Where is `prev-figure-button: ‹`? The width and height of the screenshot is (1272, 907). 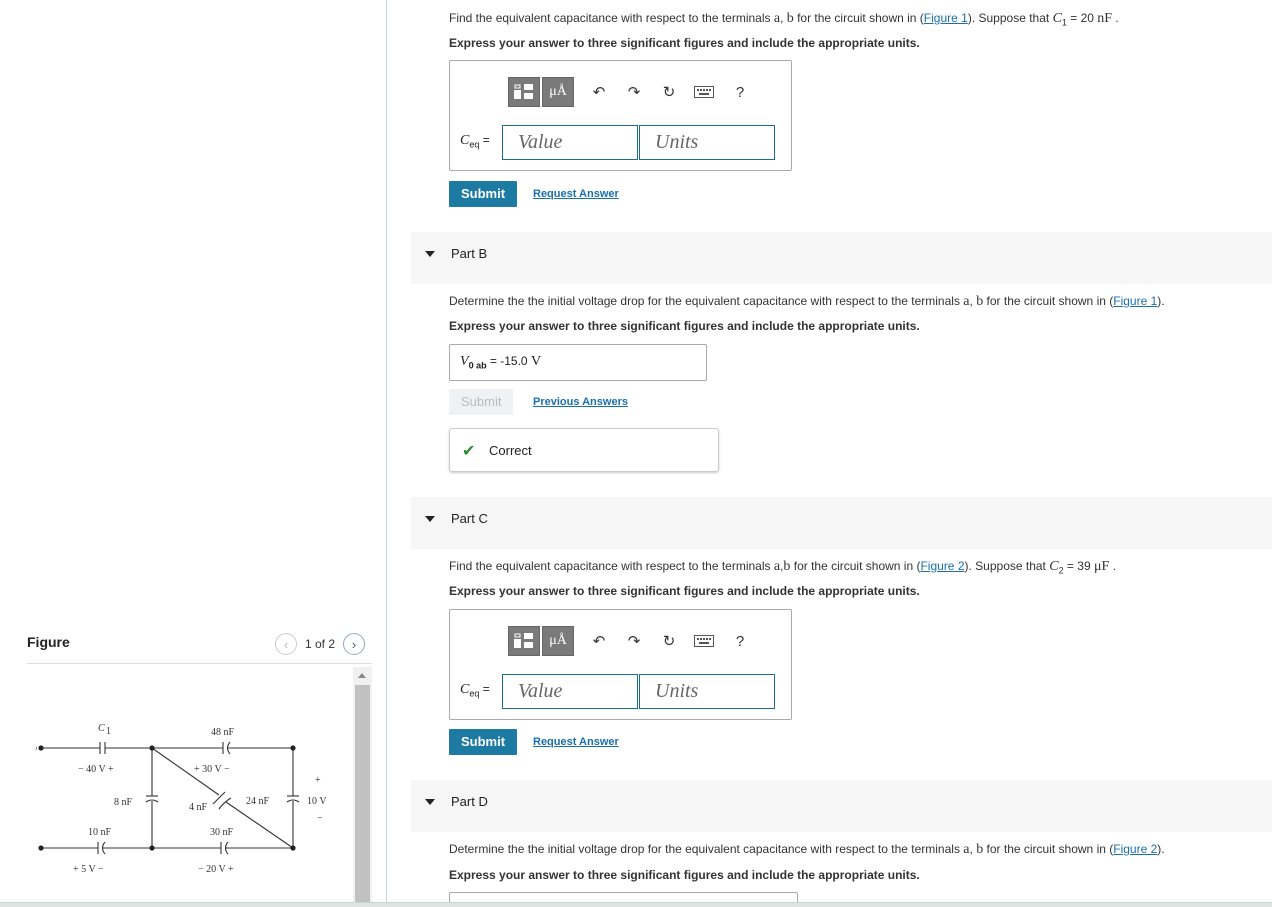 prev-figure-button: ‹ is located at coordinates (286, 644).